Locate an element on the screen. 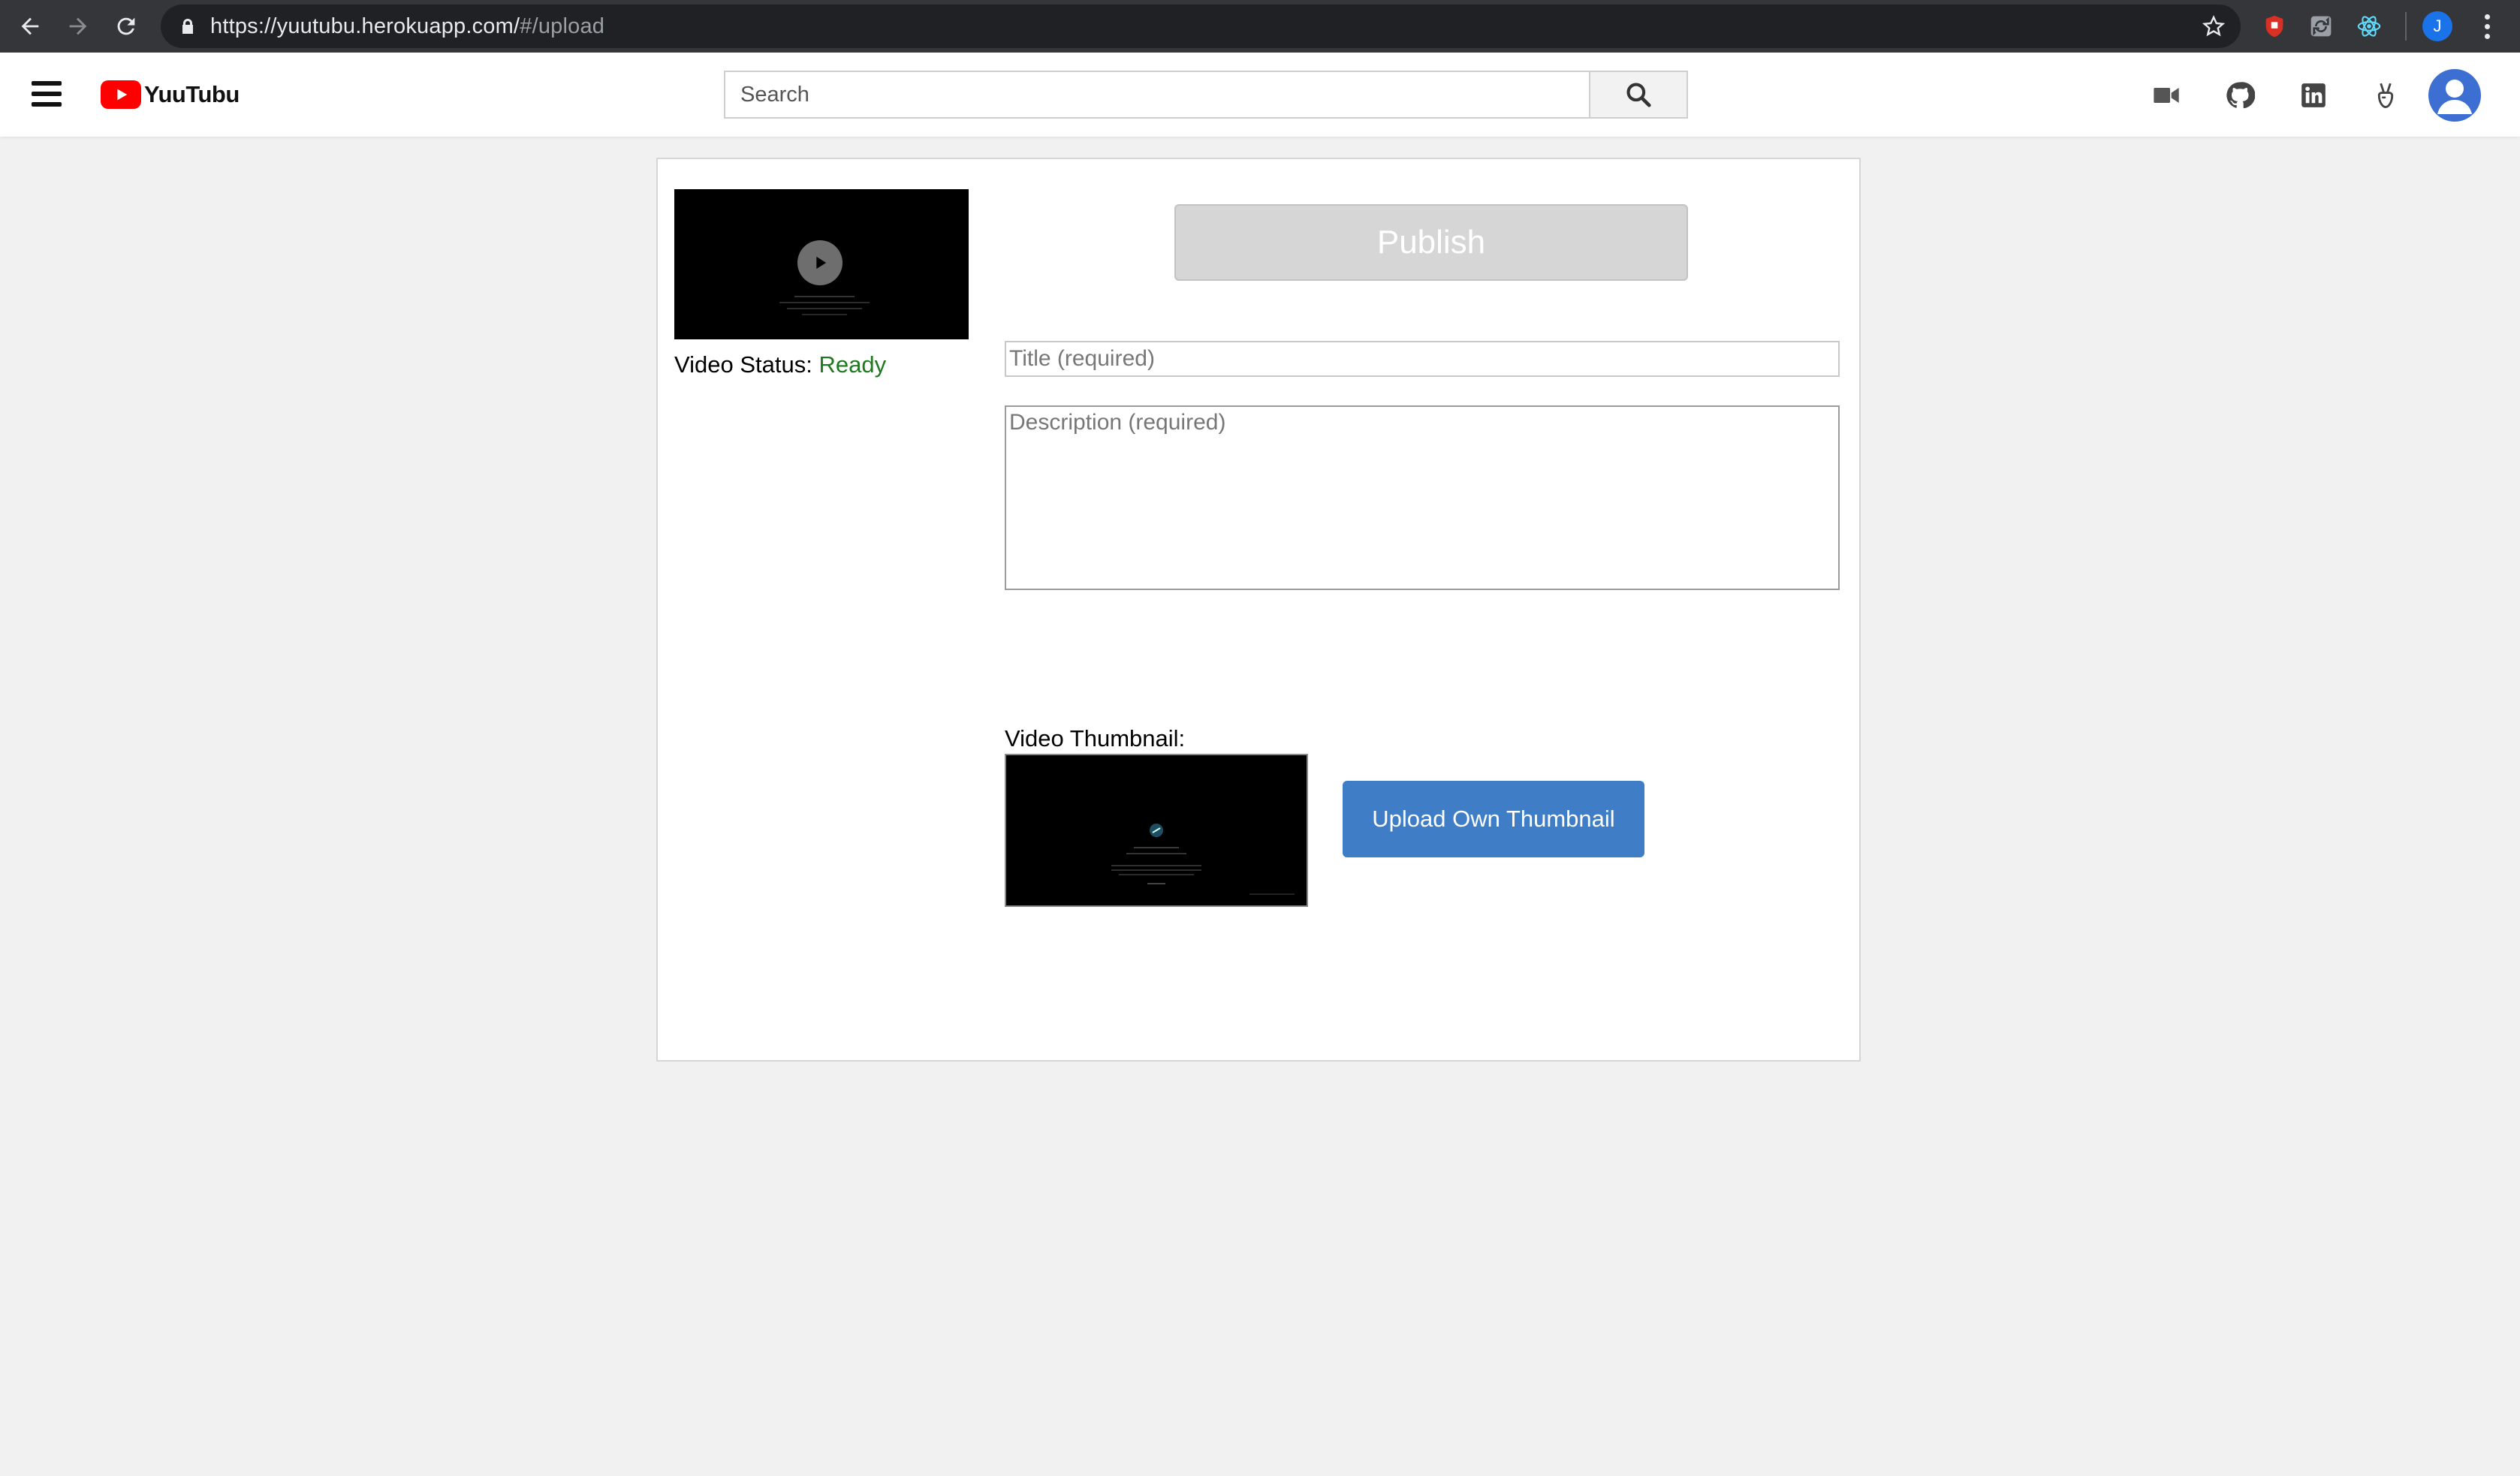  react-devtools-icon is located at coordinates (2369, 26).